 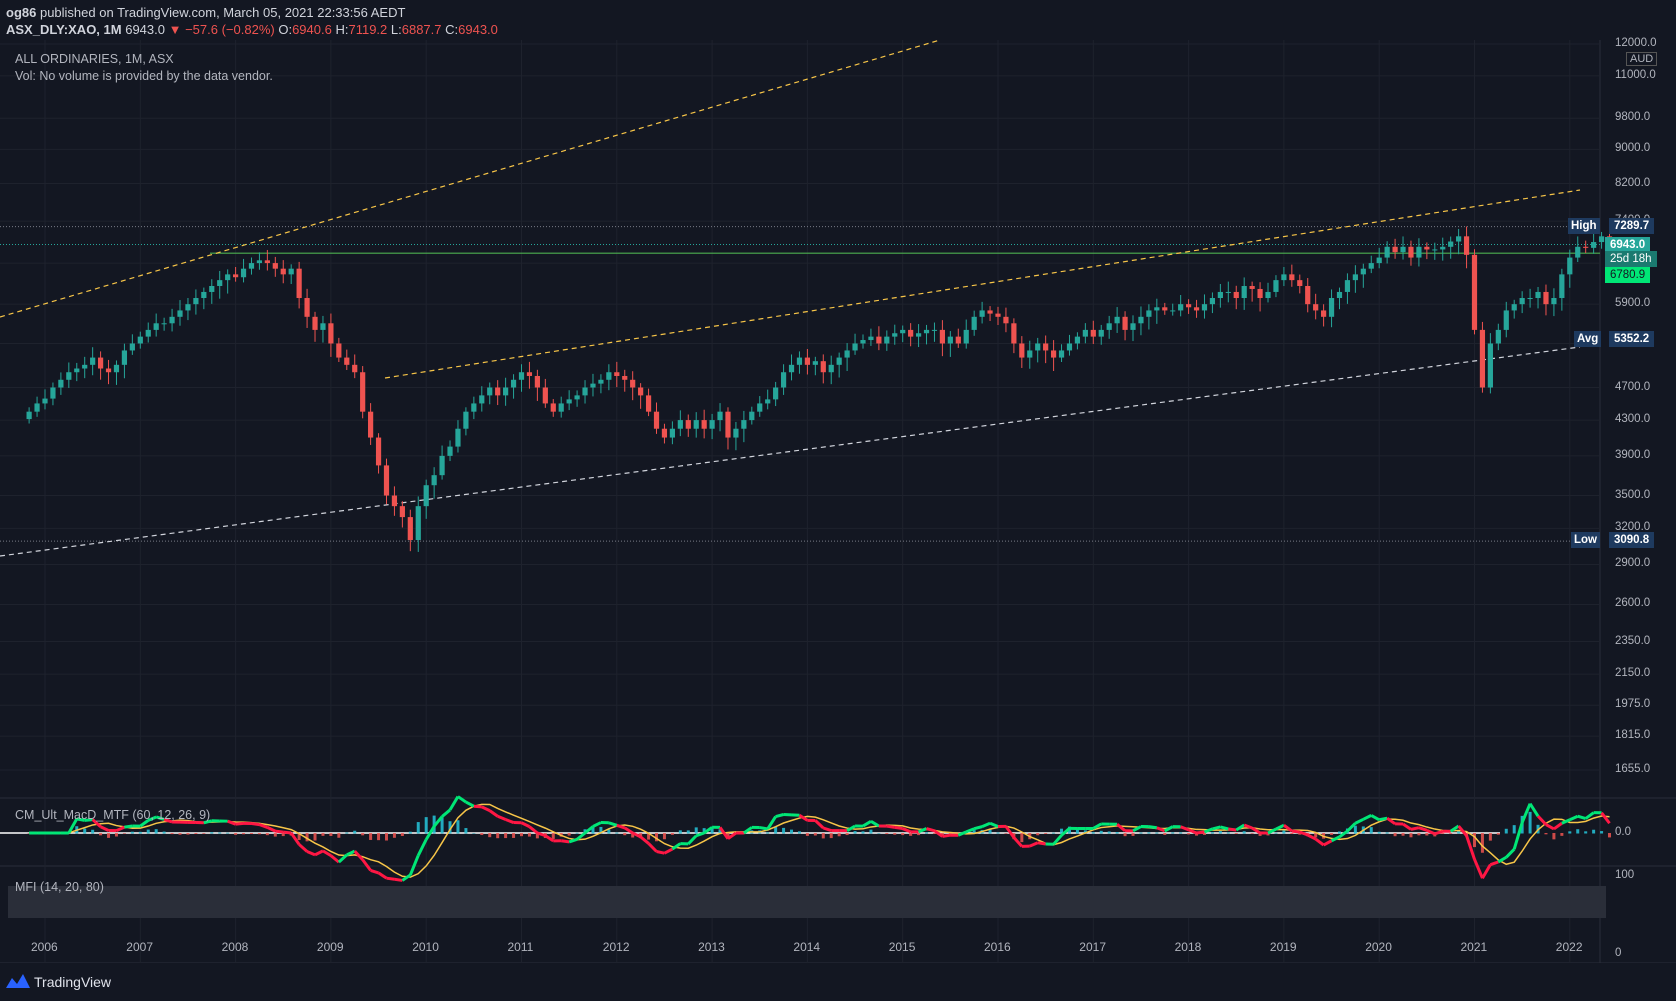 What do you see at coordinates (18, 981) in the screenshot?
I see `tradingview-logo-icon` at bounding box center [18, 981].